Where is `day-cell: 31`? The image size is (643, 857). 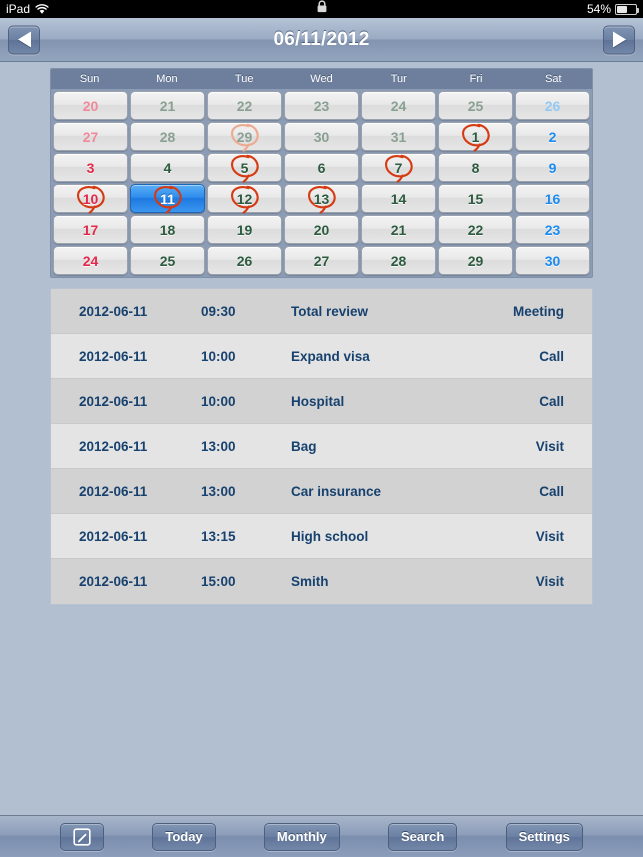
day-cell: 31 is located at coordinates (398, 136).